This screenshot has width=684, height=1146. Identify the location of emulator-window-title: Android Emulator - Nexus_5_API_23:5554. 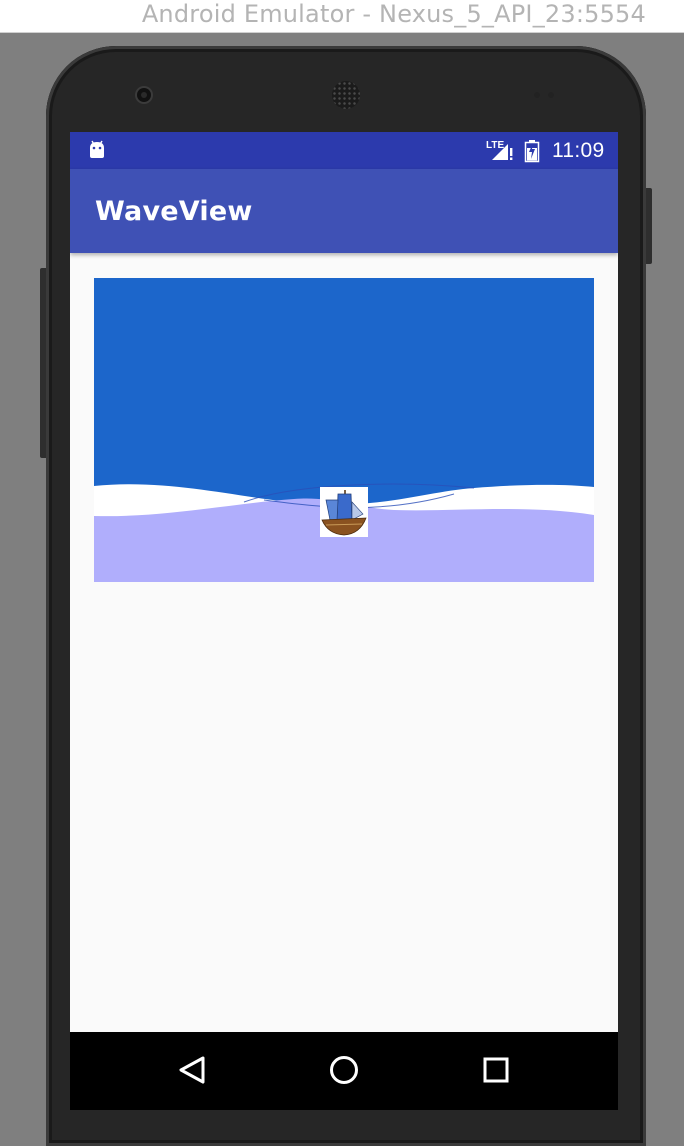
(393, 14).